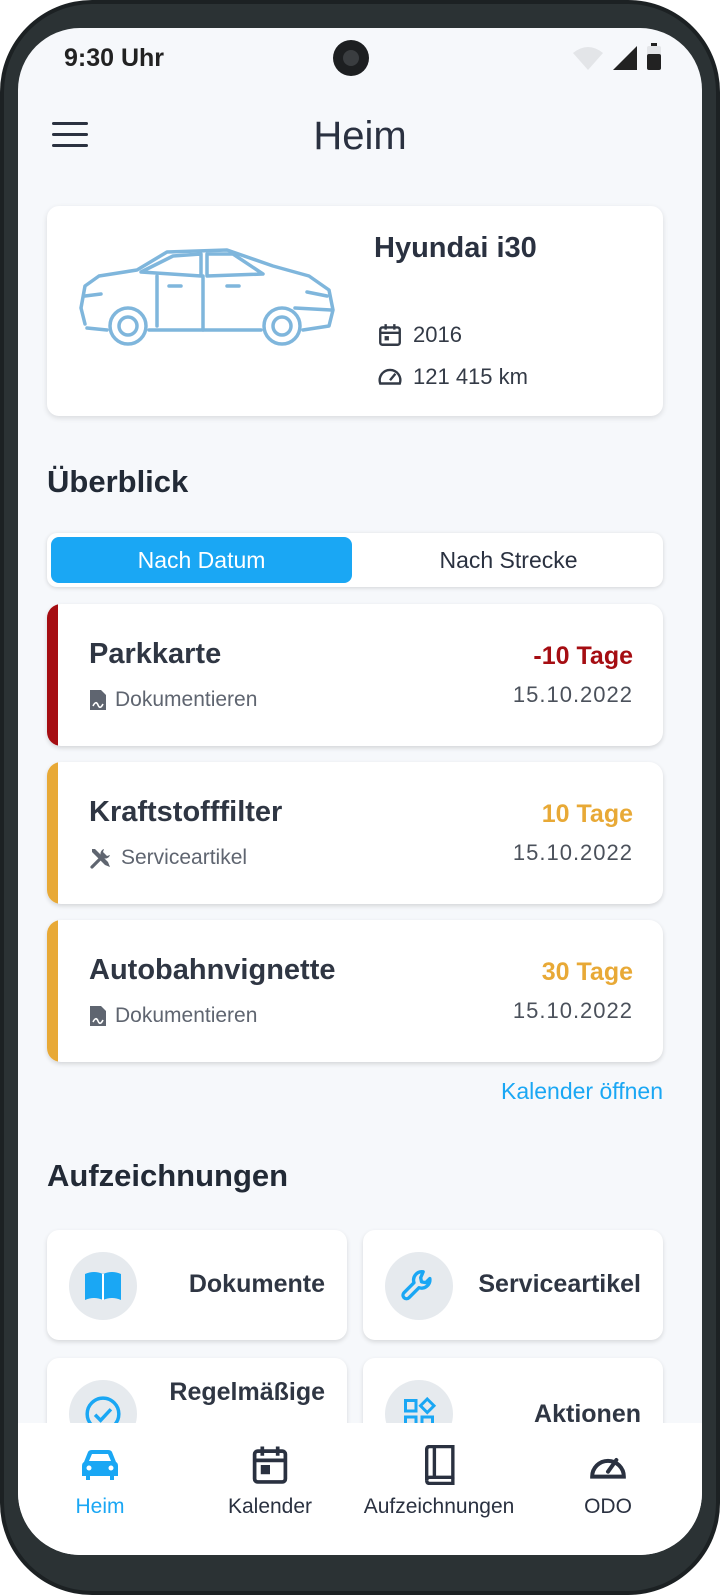 This screenshot has height=1595, width=720. I want to click on reminder-title: Autobahnvignette, so click(212, 970).